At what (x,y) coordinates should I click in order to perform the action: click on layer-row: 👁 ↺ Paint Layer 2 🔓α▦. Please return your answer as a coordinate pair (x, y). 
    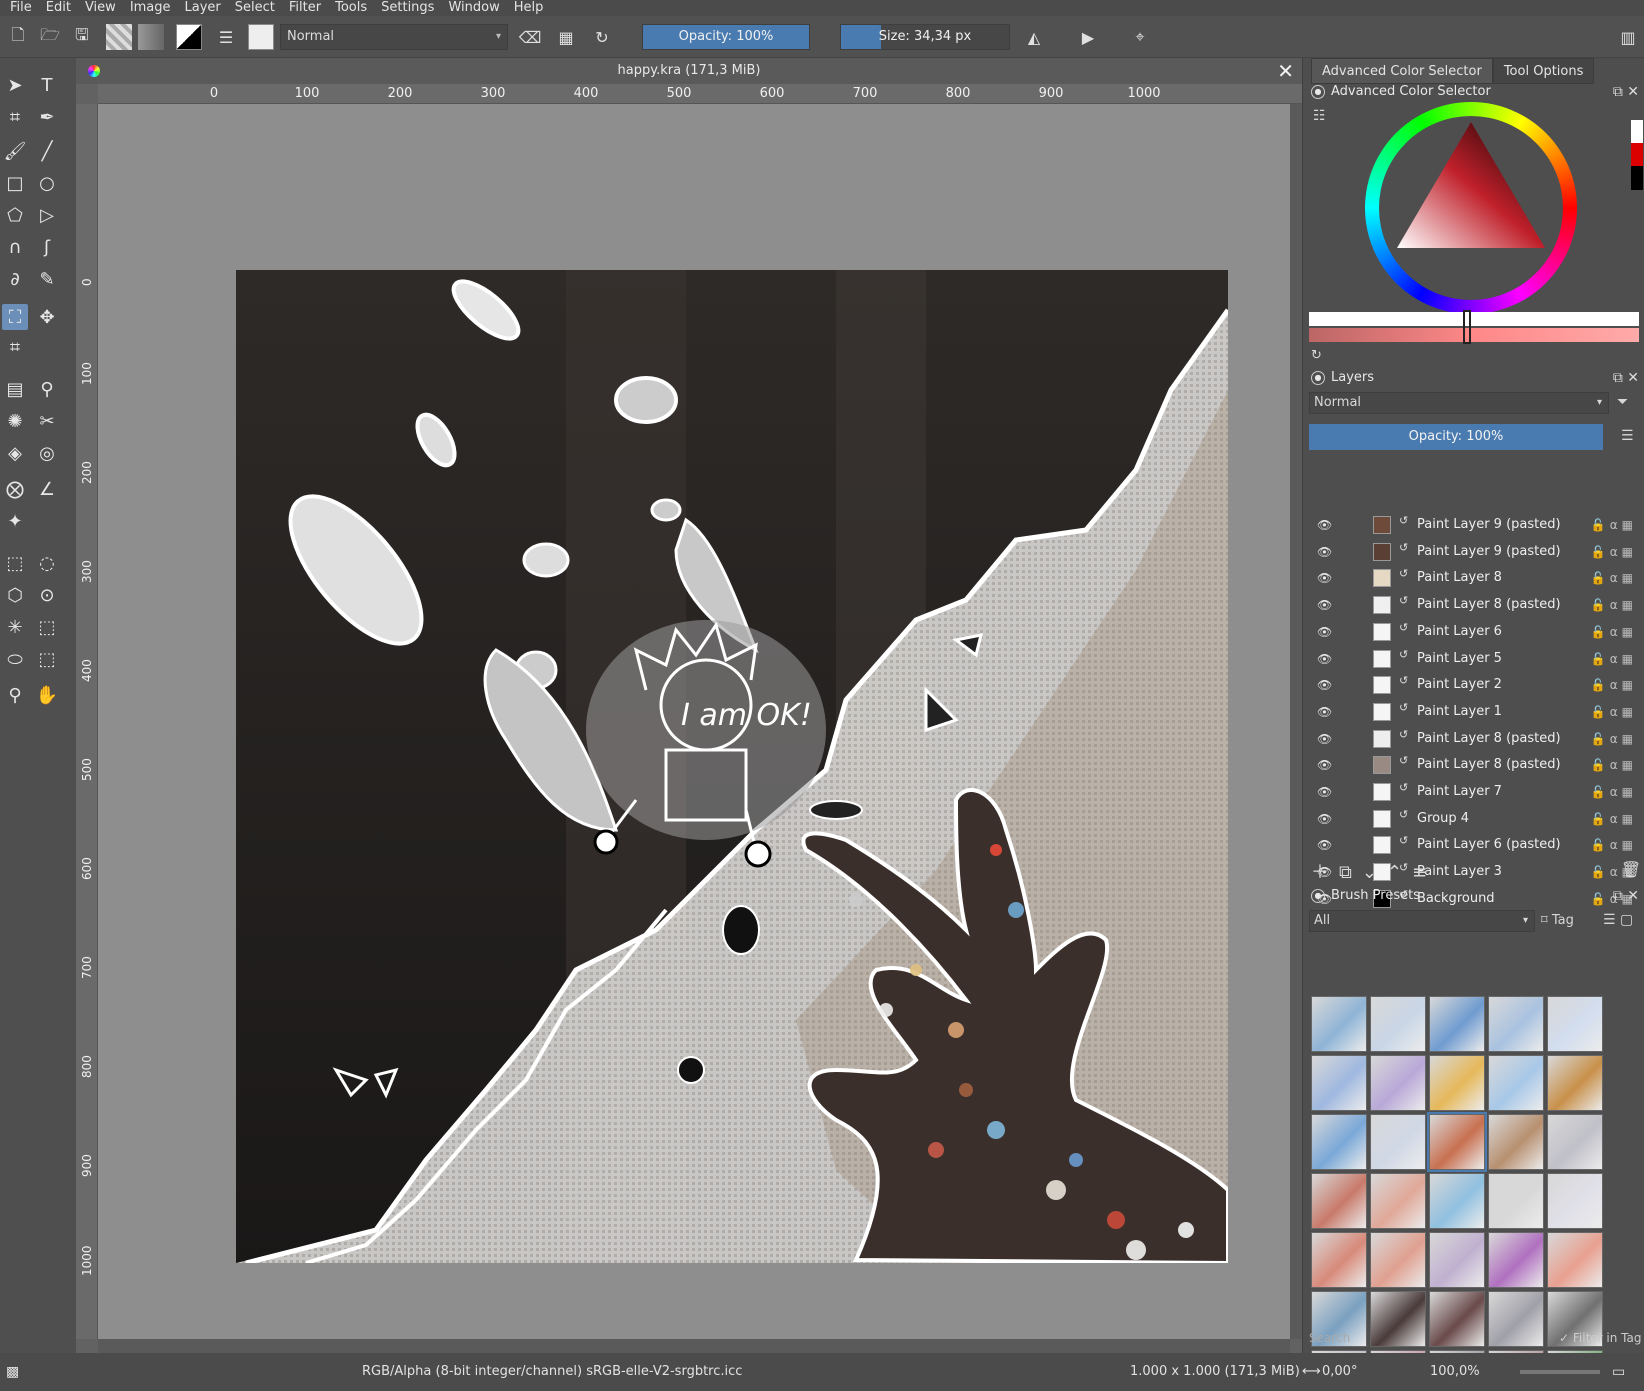
    Looking at the image, I should click on (1474, 685).